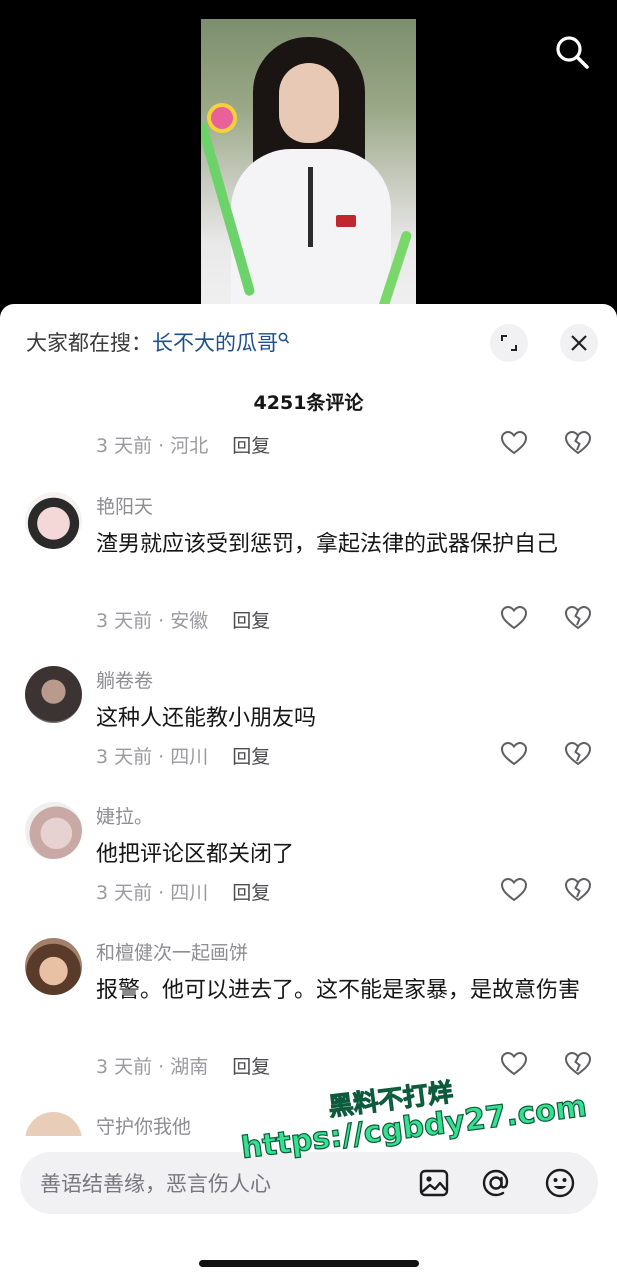  I want to click on comment-meta: 3 天前 · 河北 回复, so click(183, 446).